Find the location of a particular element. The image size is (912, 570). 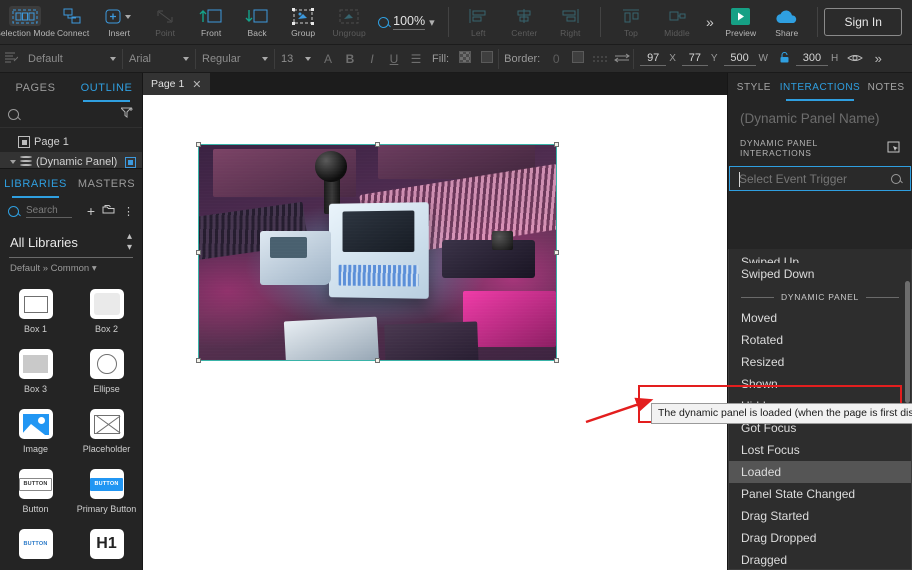

stylebar-overflow-button: » is located at coordinates (877, 58).